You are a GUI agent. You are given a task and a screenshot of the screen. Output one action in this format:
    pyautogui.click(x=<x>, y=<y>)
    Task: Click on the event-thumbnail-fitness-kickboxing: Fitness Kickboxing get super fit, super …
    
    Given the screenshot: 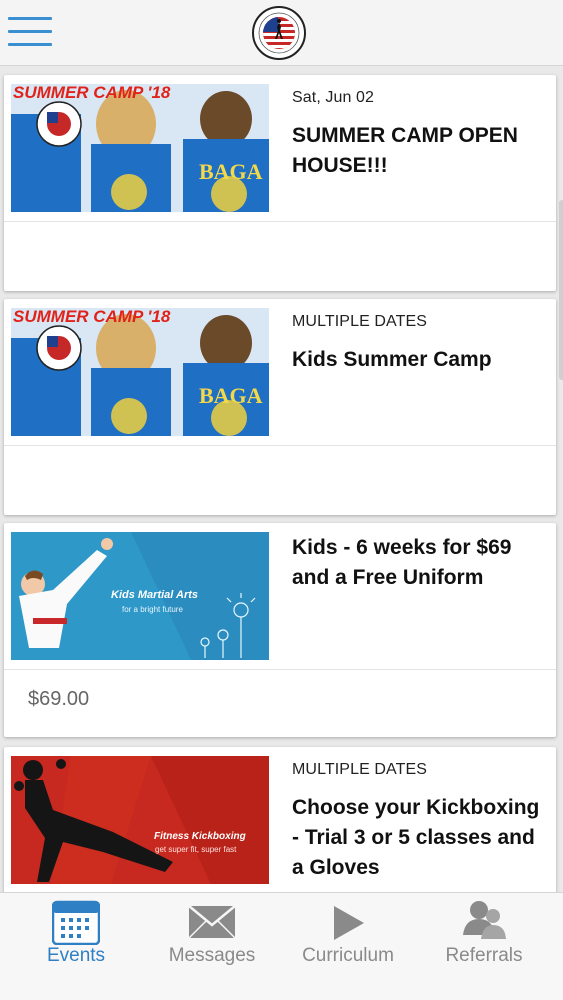 What is the action you would take?
    pyautogui.click(x=140, y=820)
    